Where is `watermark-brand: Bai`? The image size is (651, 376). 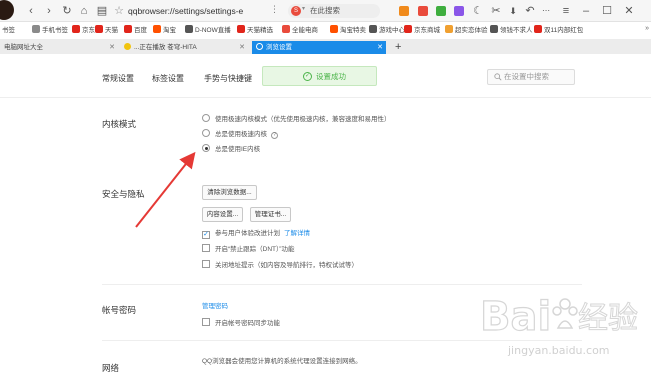 watermark-brand: Bai is located at coordinates (515, 317).